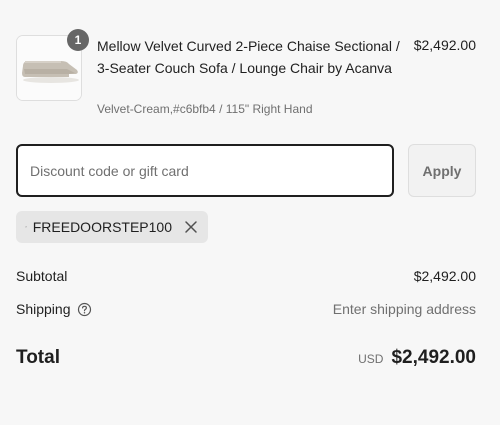  I want to click on remove-discount-button, so click(191, 227).